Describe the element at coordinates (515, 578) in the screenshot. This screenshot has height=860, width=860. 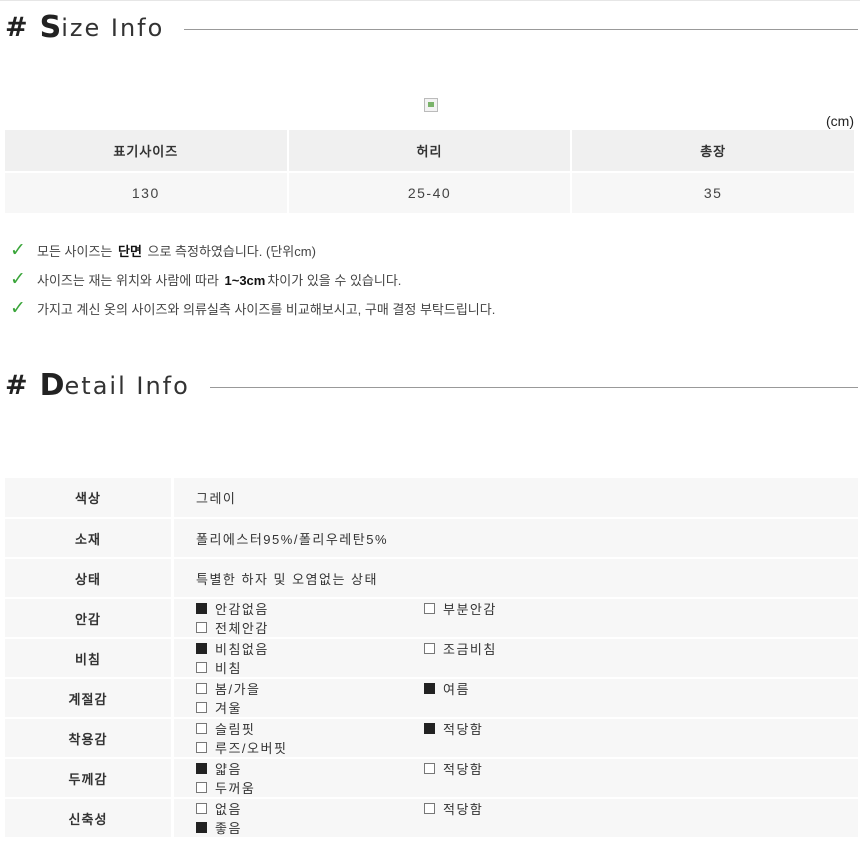
I see `detail-value: 특별한 하자 및 오염없는 상태` at that location.